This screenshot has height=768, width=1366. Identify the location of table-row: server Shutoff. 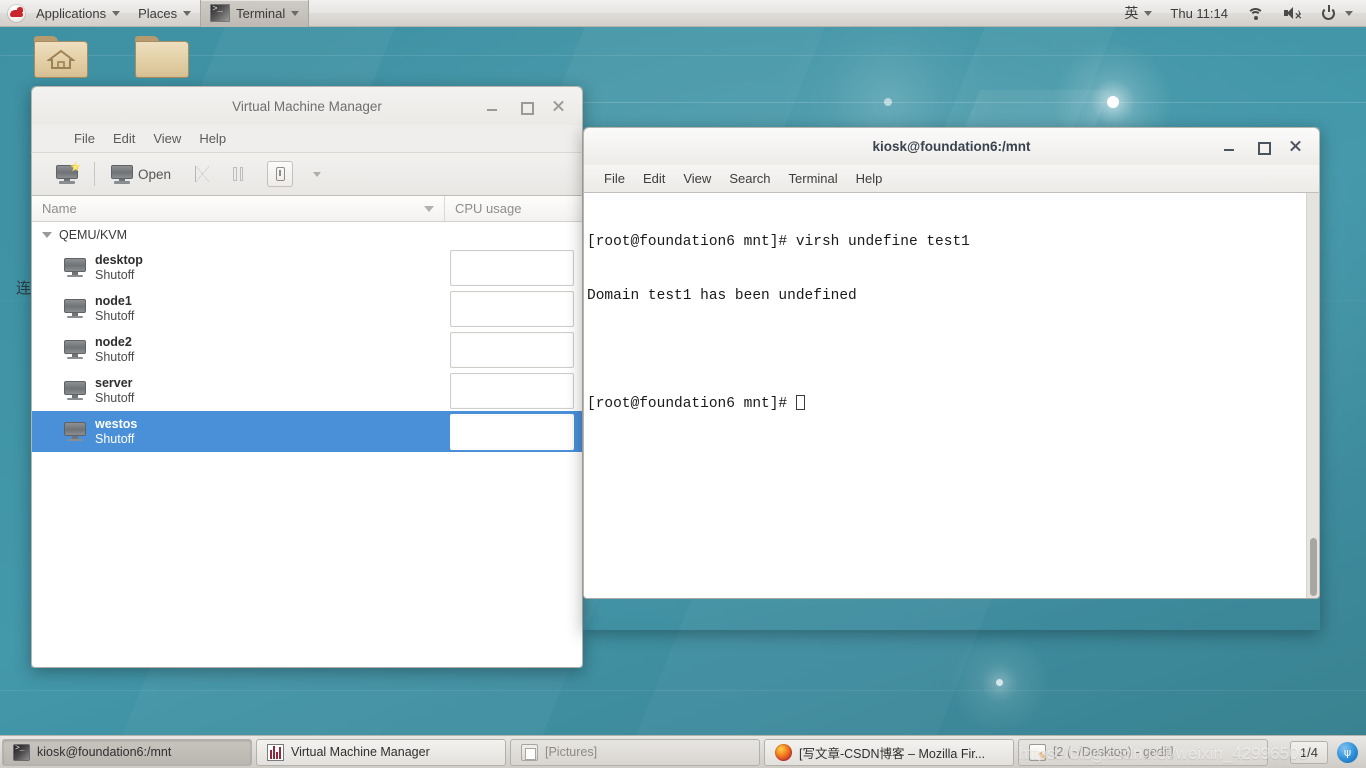
(307, 390).